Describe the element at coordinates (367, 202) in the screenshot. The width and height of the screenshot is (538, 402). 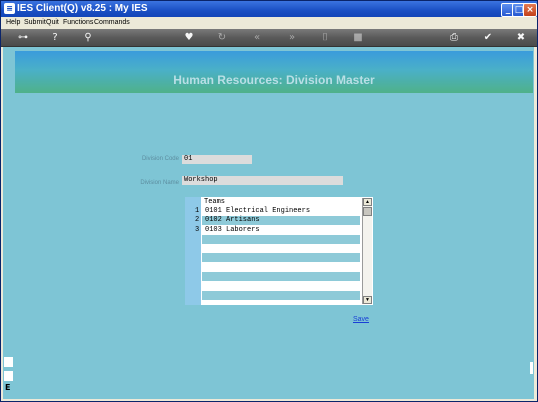
I see `scroll-up-icon: ▲` at that location.